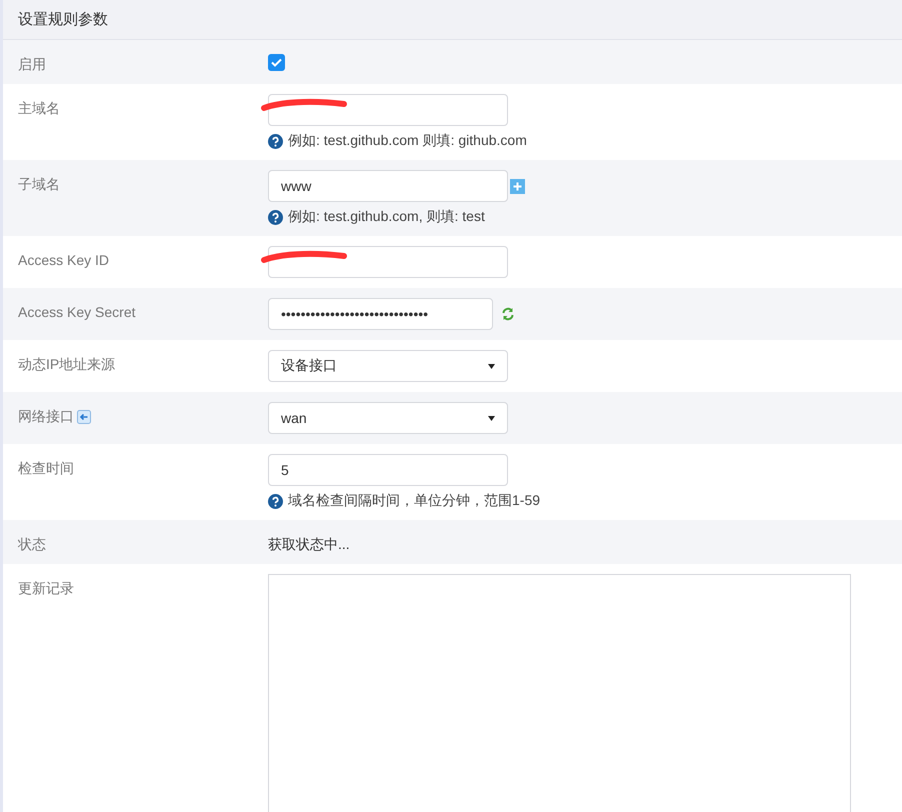 The image size is (902, 812). I want to click on field-label: 启用, so click(32, 65).